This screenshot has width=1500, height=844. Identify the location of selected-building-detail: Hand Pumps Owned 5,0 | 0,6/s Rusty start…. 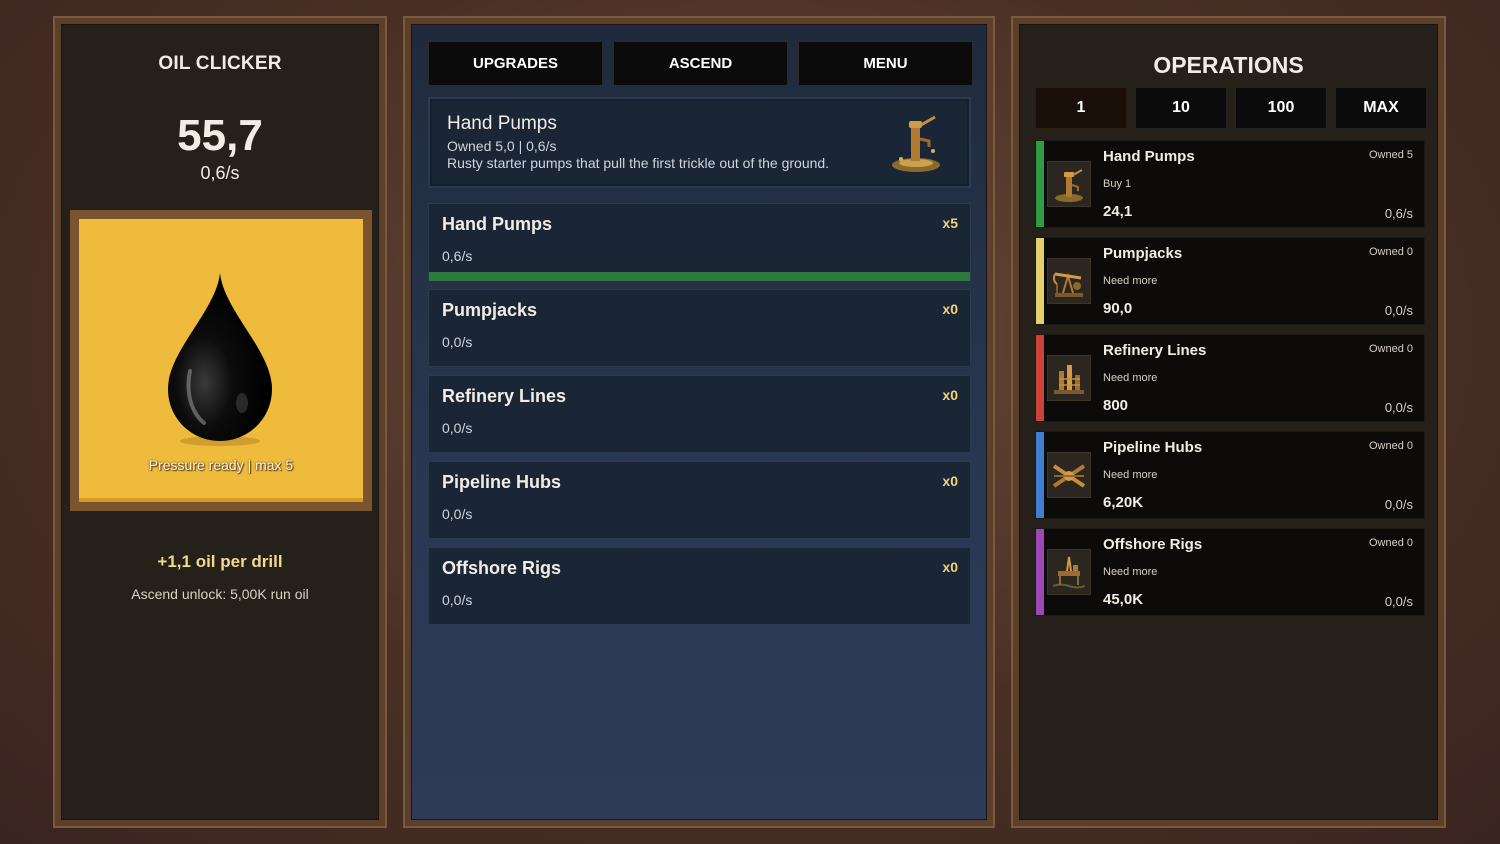
(699, 142).